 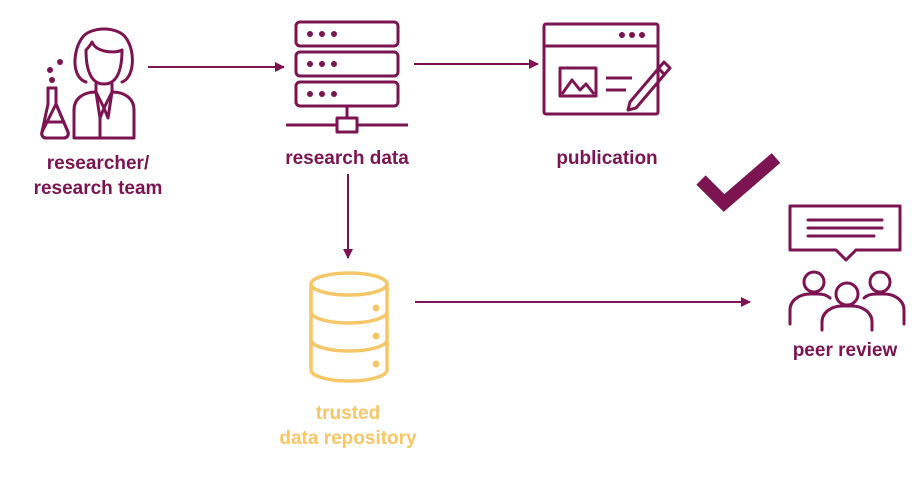 What do you see at coordinates (88, 83) in the screenshot?
I see `scientist-icon` at bounding box center [88, 83].